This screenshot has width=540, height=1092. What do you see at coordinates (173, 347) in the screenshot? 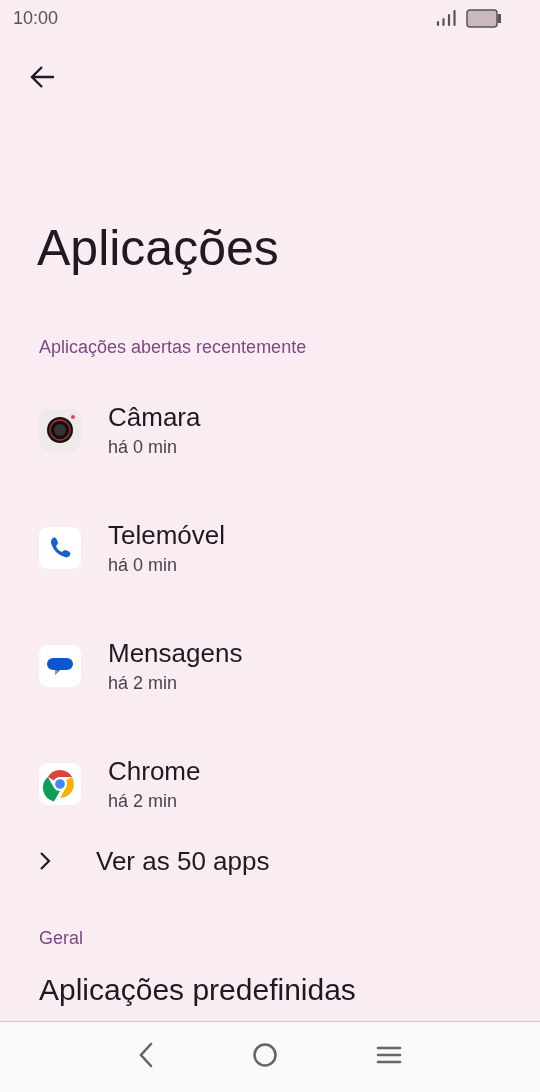
I see `section-header: Aplicações abertas recentemente` at bounding box center [173, 347].